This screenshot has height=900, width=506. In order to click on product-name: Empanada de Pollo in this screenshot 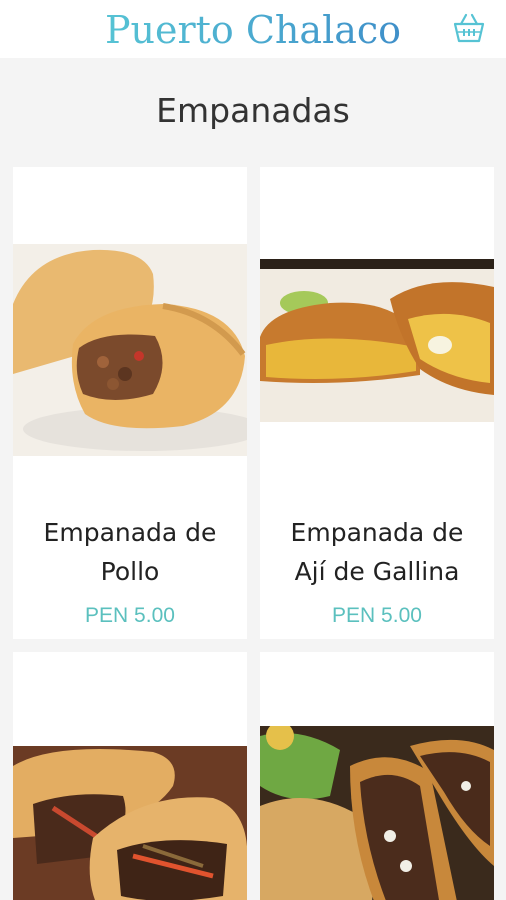, I will do `click(130, 552)`.